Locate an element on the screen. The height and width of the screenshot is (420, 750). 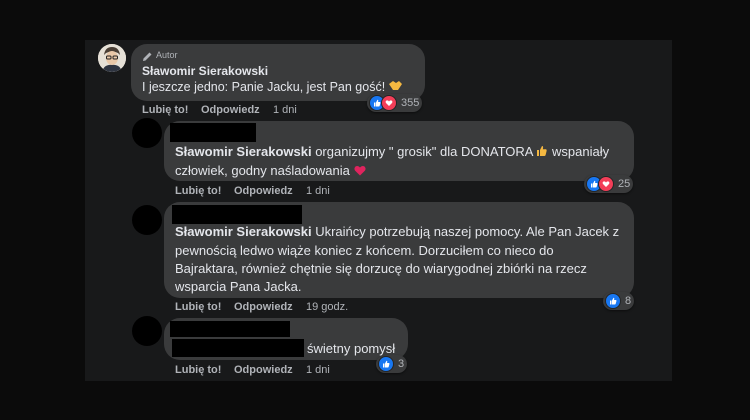
comment-text-line-2: człowiek, godny naśladowania is located at coordinates (270, 171).